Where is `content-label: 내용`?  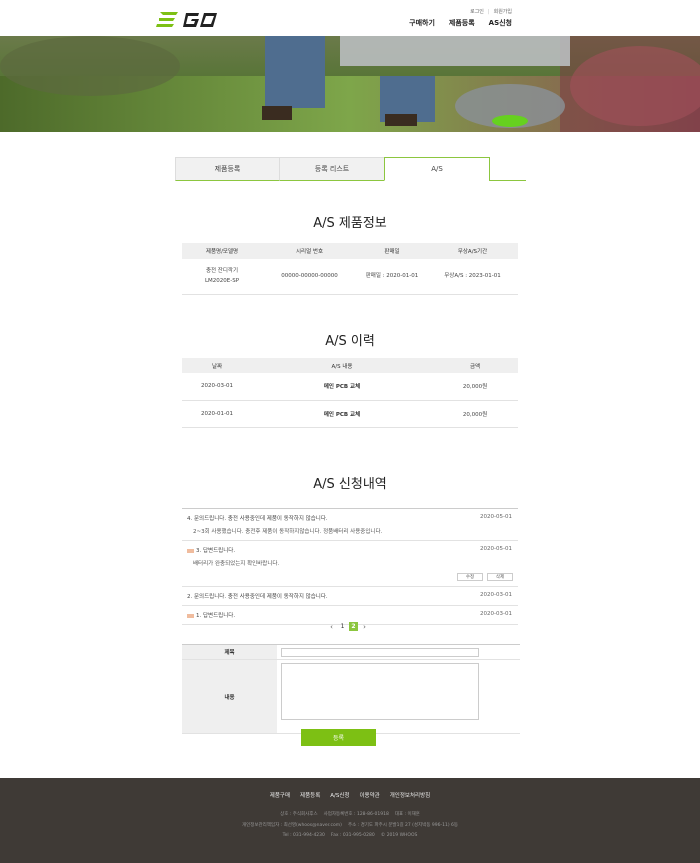
content-label: 내용 is located at coordinates (229, 696).